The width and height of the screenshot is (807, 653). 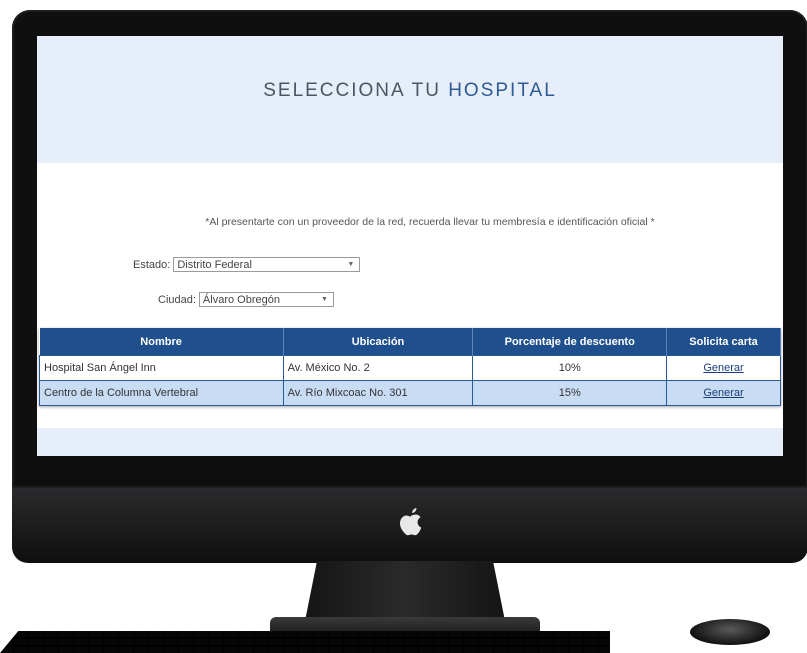 I want to click on cell-descuento: 15%, so click(x=570, y=393).